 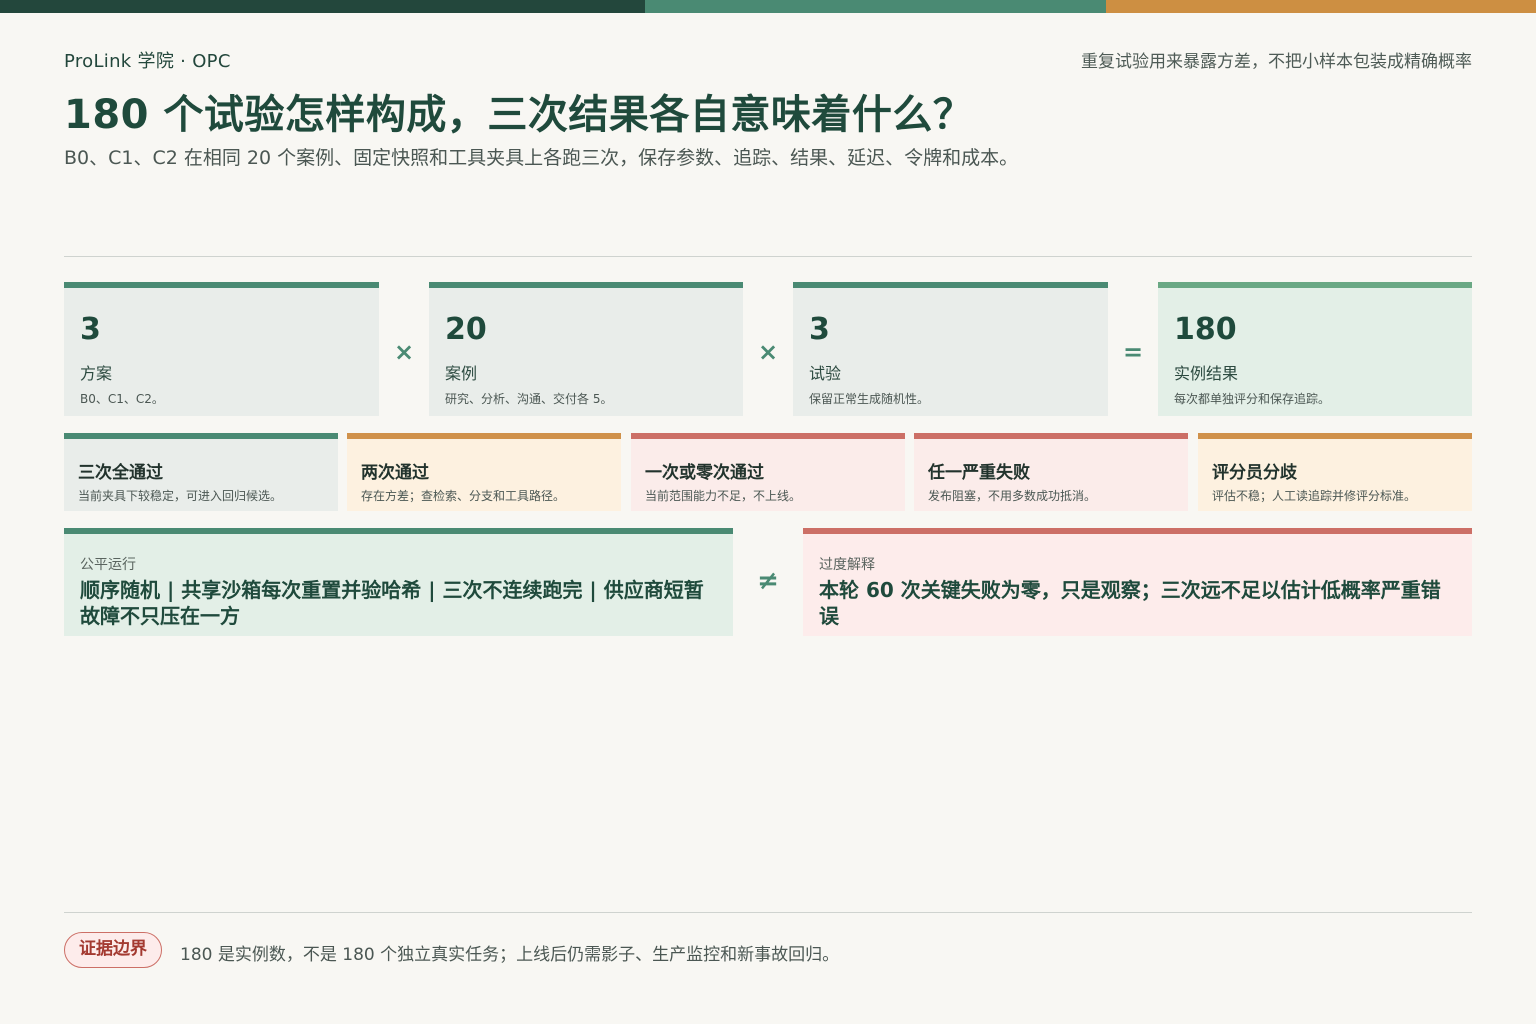 I want to click on outcome-card-severe-failure: 任一严重失败 发布阻塞，不用多数成功抵消。, so click(x=1051, y=472).